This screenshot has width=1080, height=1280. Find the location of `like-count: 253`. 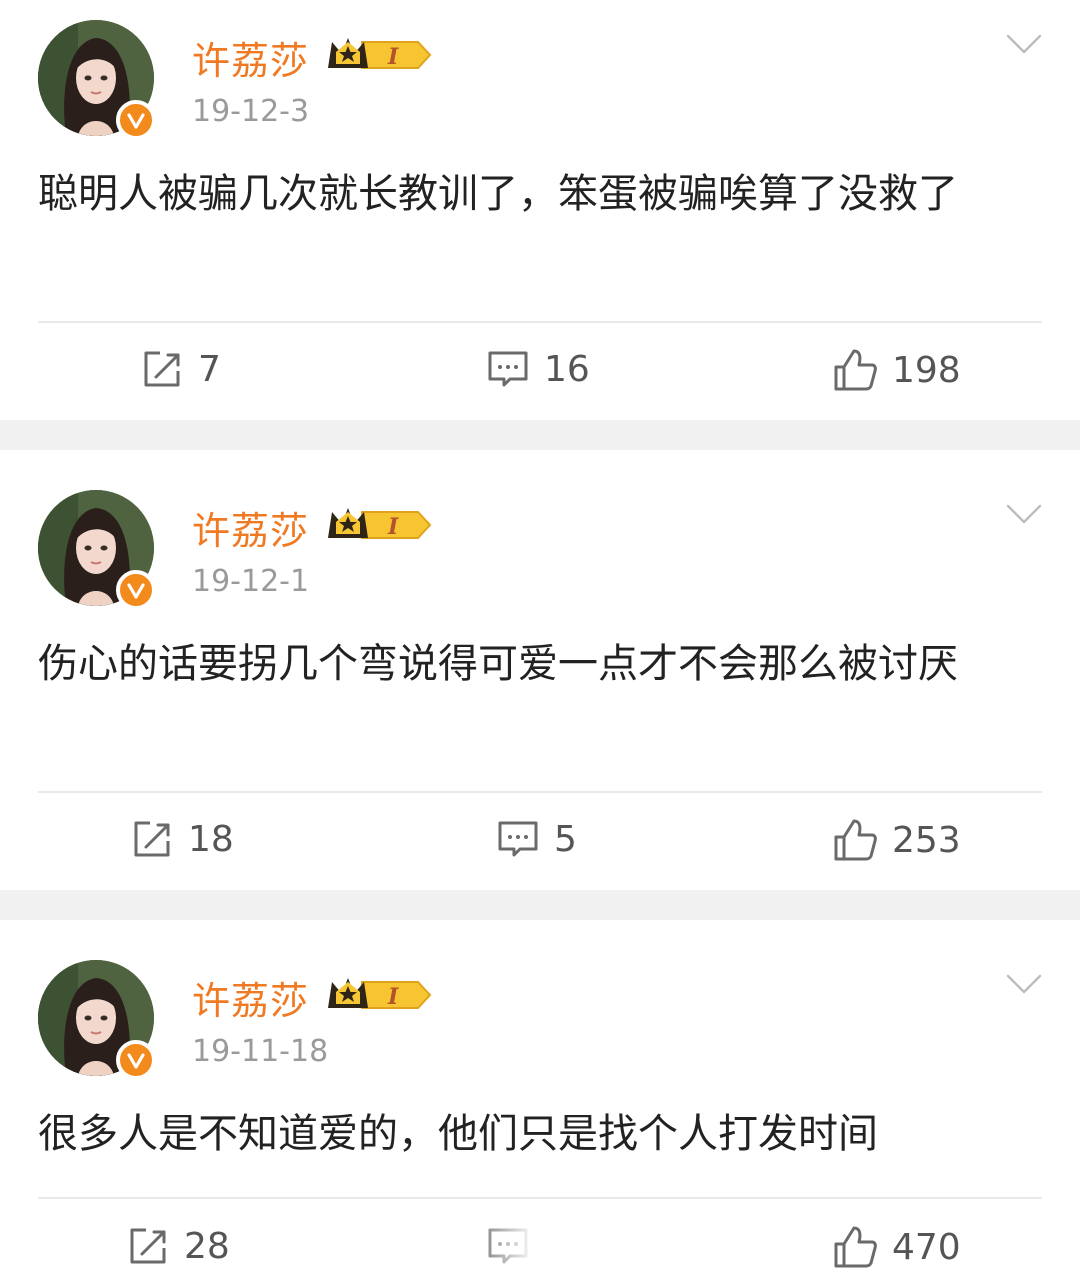

like-count: 253 is located at coordinates (926, 840).